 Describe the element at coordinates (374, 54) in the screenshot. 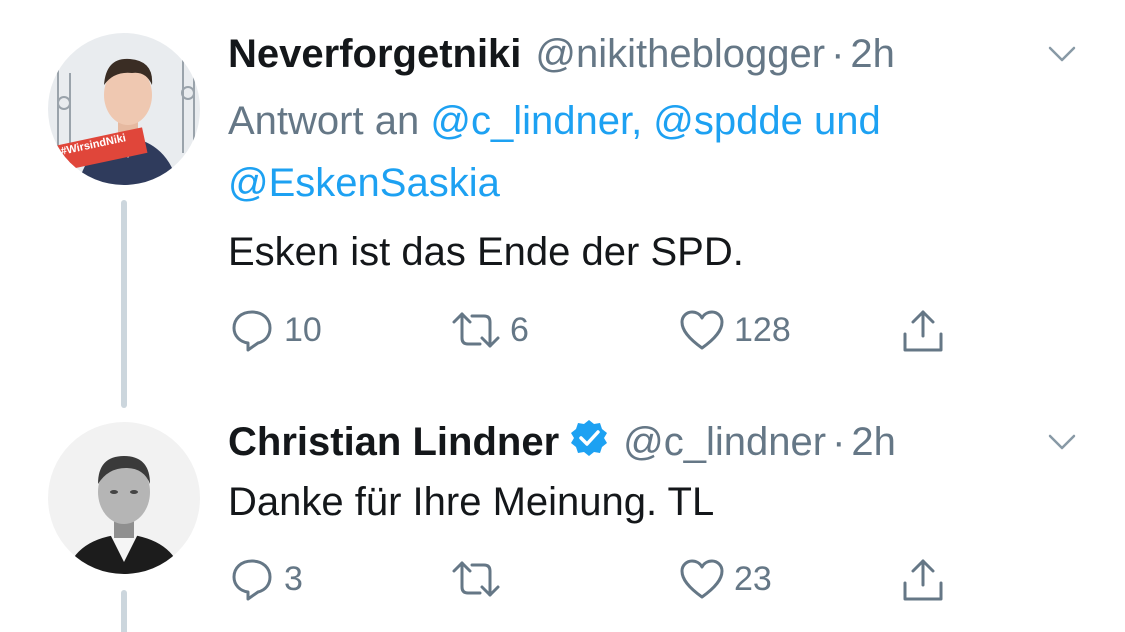

I see `display-name: Neverforgetniki` at that location.